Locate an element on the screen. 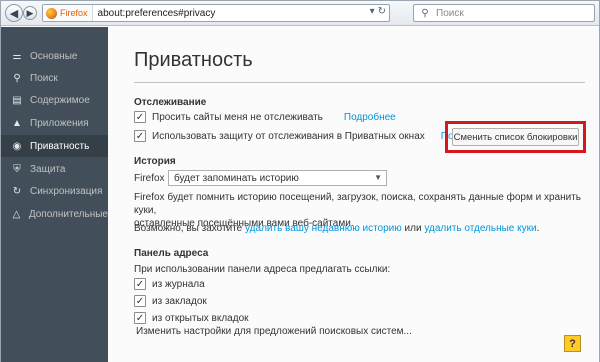 The image size is (600, 362). sidebar-item-advanced: △ Дополнительные is located at coordinates (54, 214).